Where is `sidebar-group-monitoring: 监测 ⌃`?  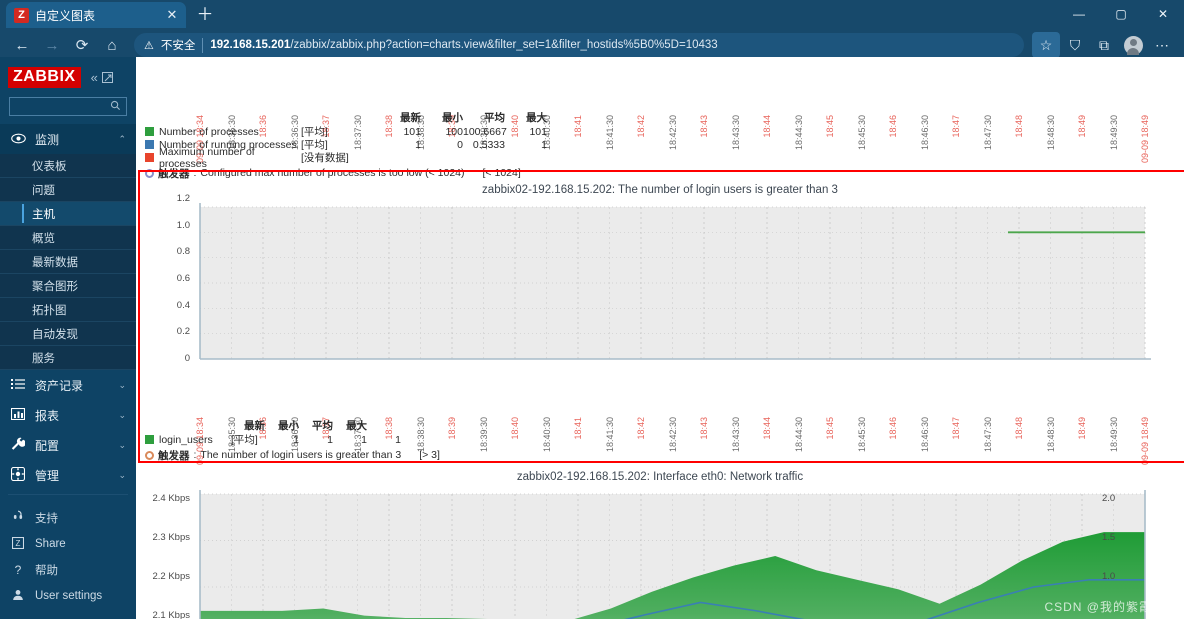
sidebar-group-monitoring: 监测 ⌃ is located at coordinates (68, 139).